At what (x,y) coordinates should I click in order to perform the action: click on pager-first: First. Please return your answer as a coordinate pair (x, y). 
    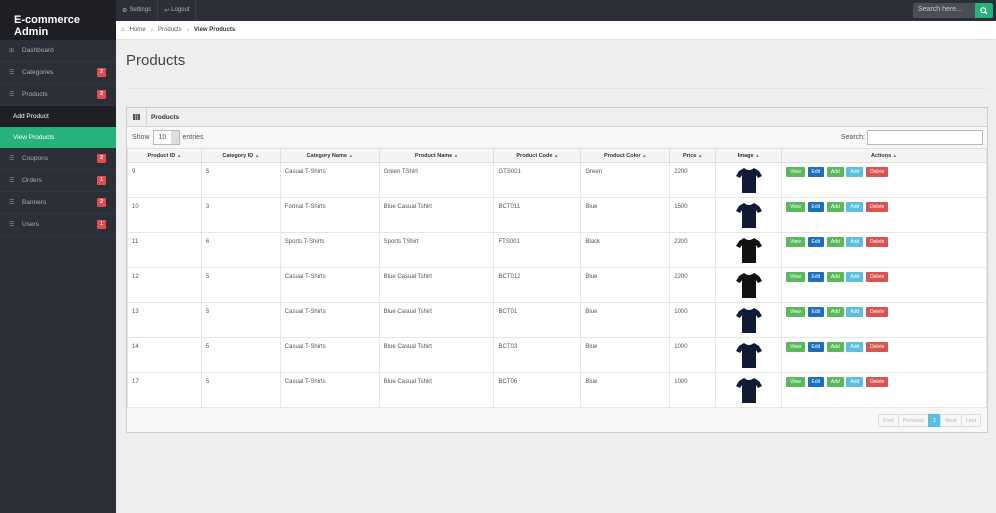
    Looking at the image, I should click on (888, 420).